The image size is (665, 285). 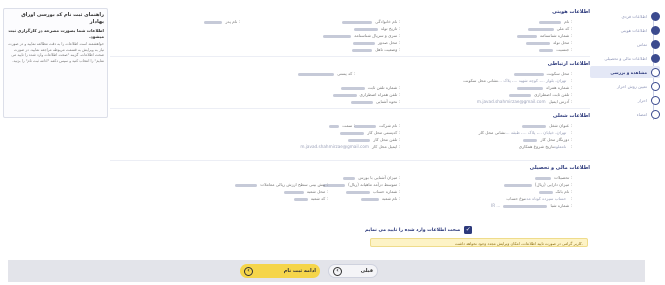 I want to click on field-work-postal: کدپستی محل کار :, so click(x=370, y=132).